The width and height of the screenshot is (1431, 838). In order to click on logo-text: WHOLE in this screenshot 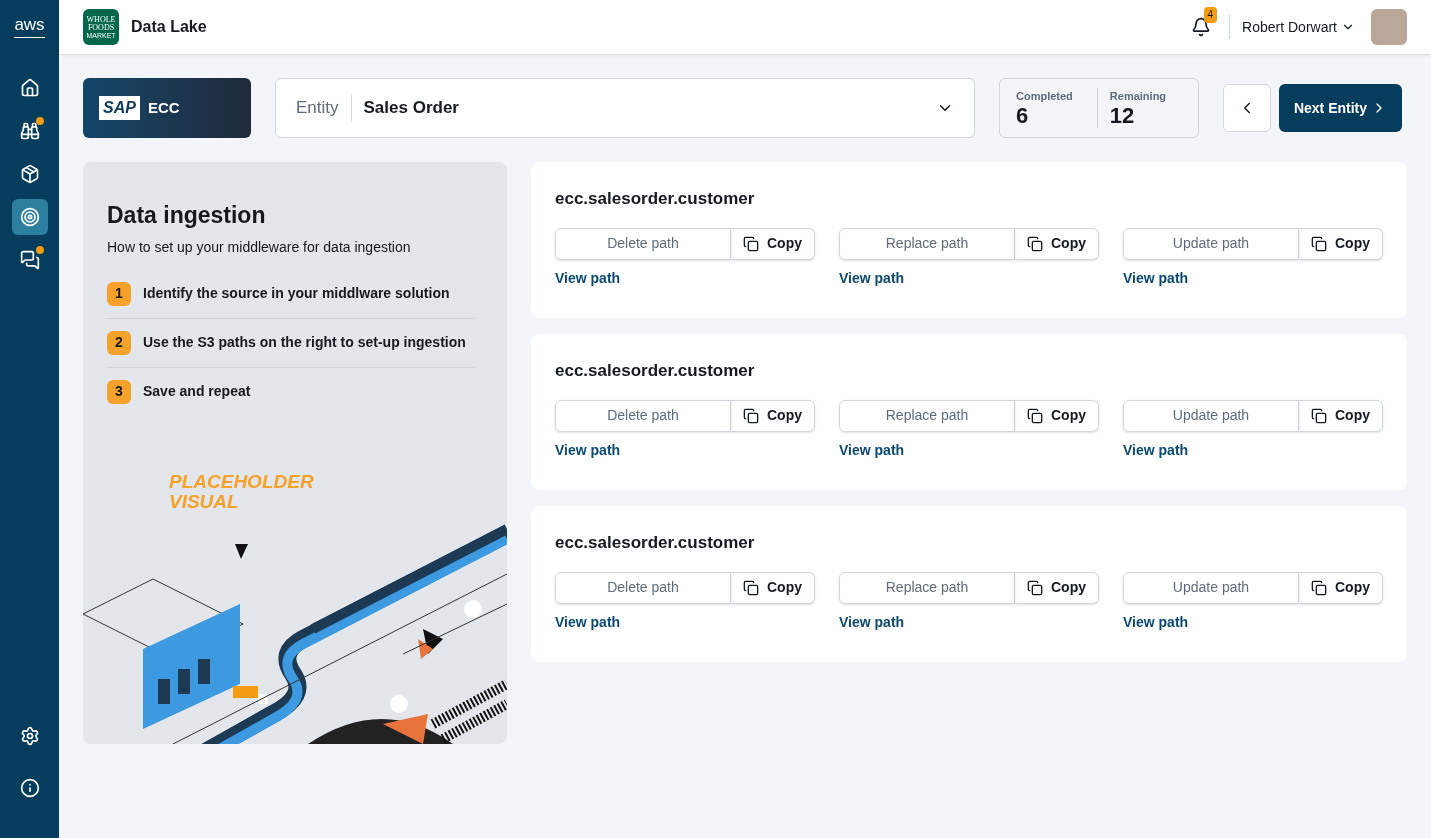, I will do `click(101, 19)`.